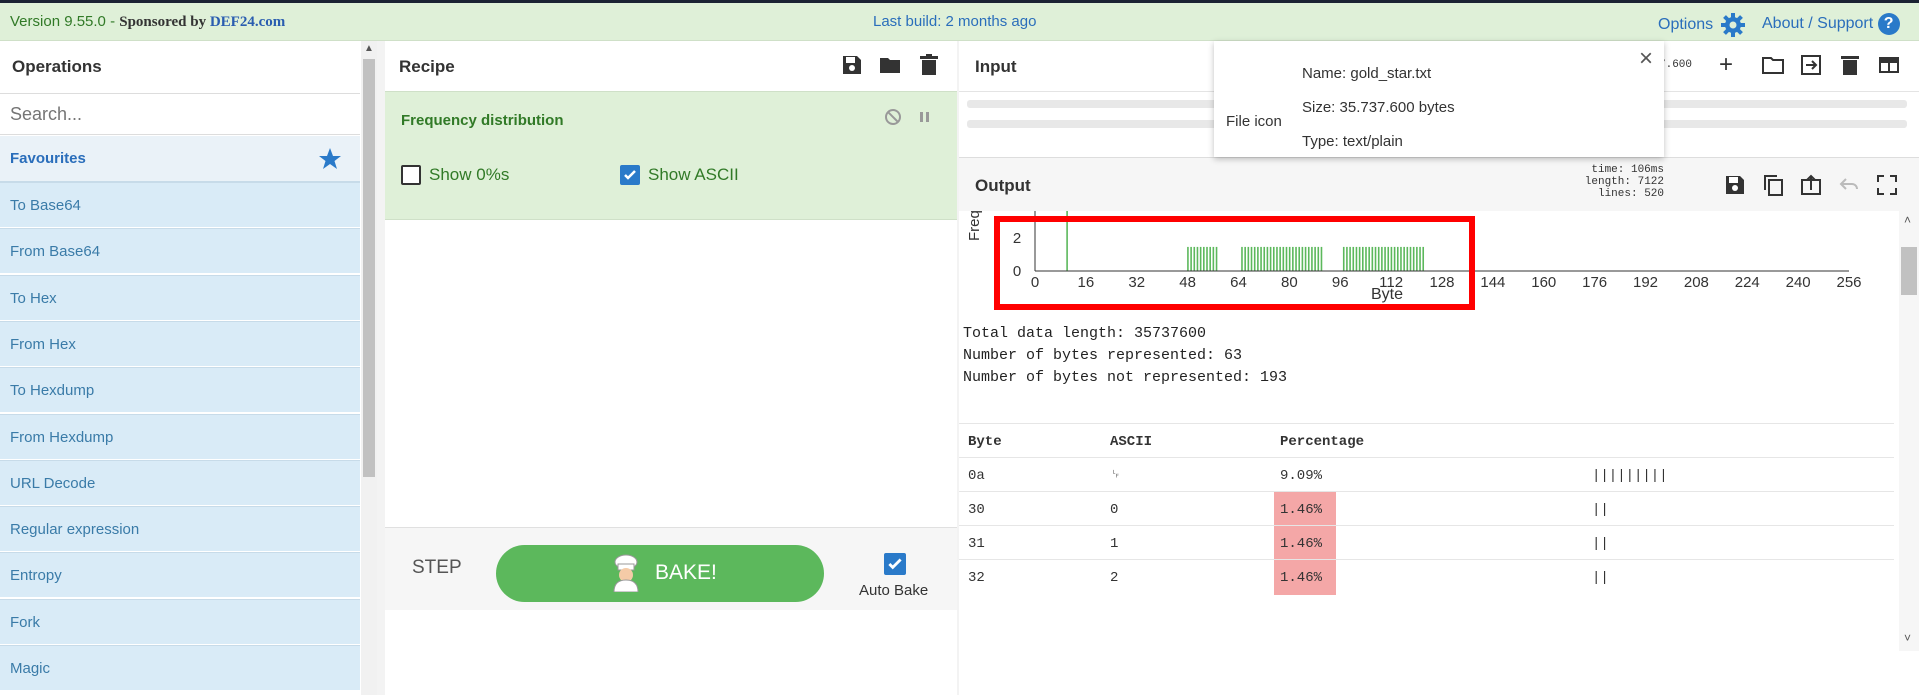 Image resolution: width=1919 pixels, height=695 pixels. I want to click on output-time: time: 106ms, so click(1627, 170).